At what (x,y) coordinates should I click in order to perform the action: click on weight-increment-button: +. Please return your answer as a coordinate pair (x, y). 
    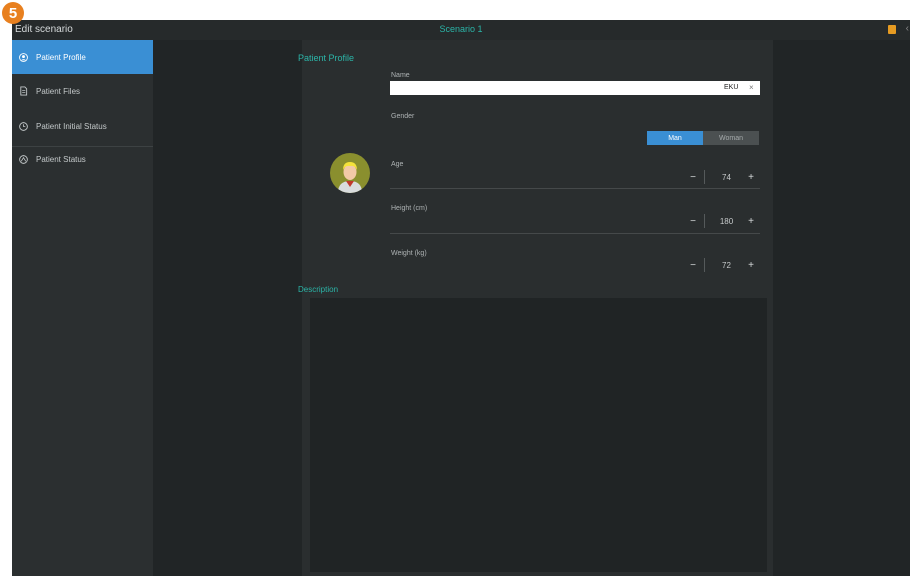
    Looking at the image, I should click on (751, 265).